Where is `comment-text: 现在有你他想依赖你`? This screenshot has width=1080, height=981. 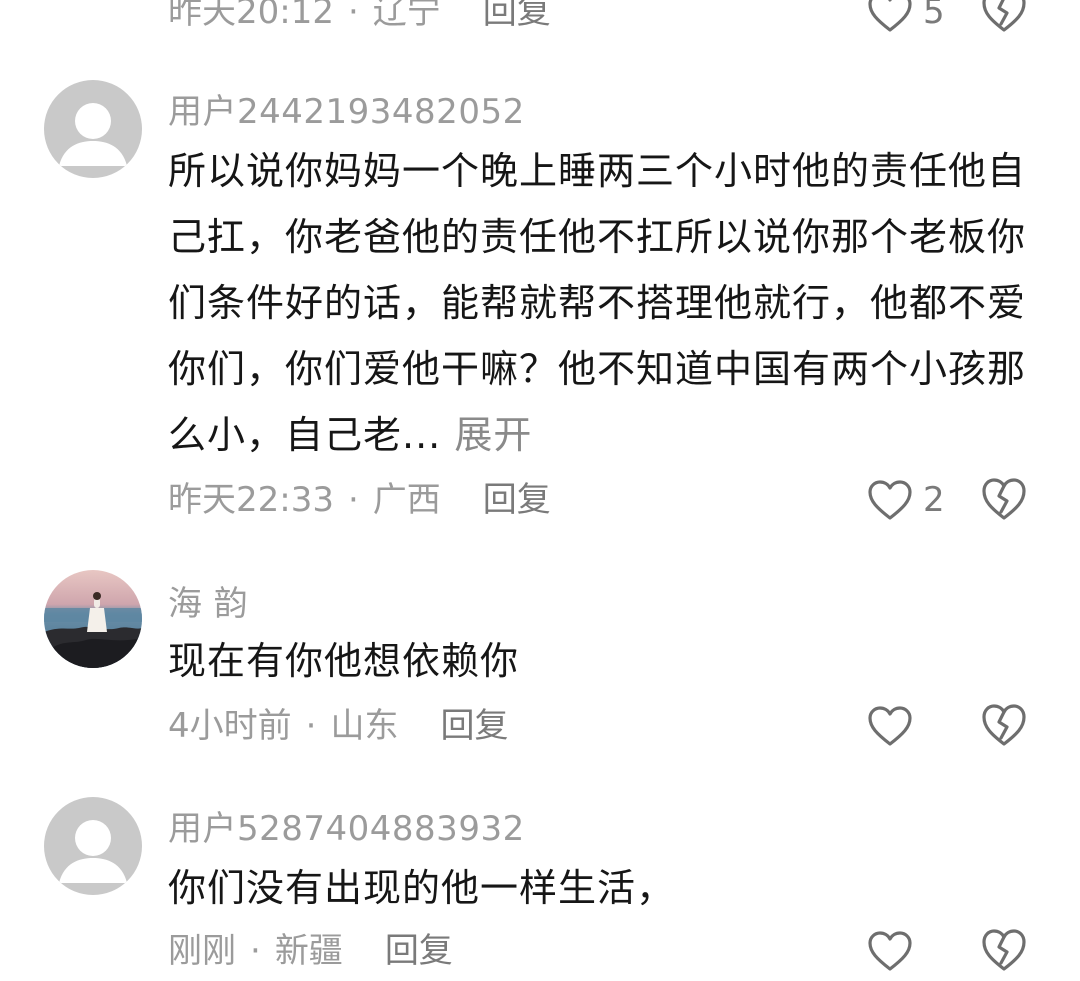 comment-text: 现在有你他想依赖你 is located at coordinates (599, 661).